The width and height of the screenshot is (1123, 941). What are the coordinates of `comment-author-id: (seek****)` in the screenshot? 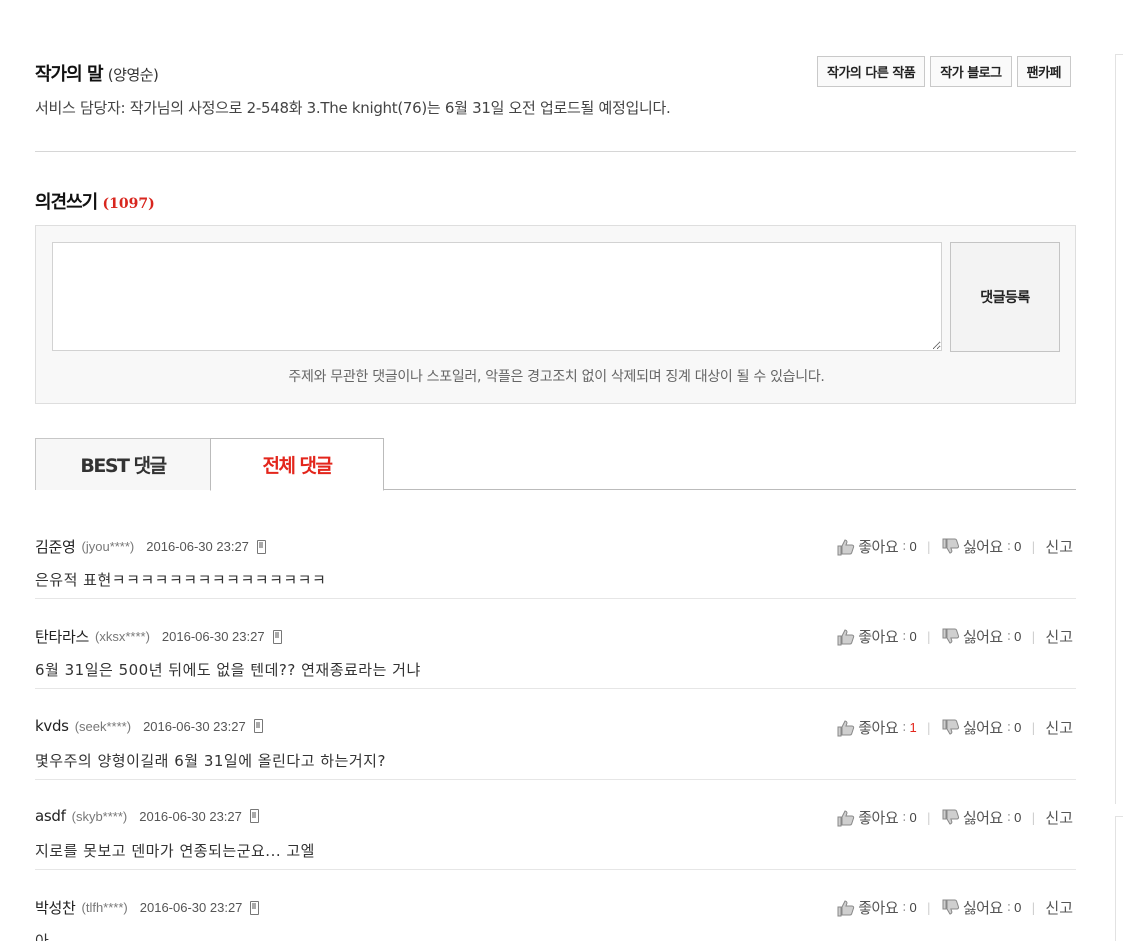 It's located at (103, 726).